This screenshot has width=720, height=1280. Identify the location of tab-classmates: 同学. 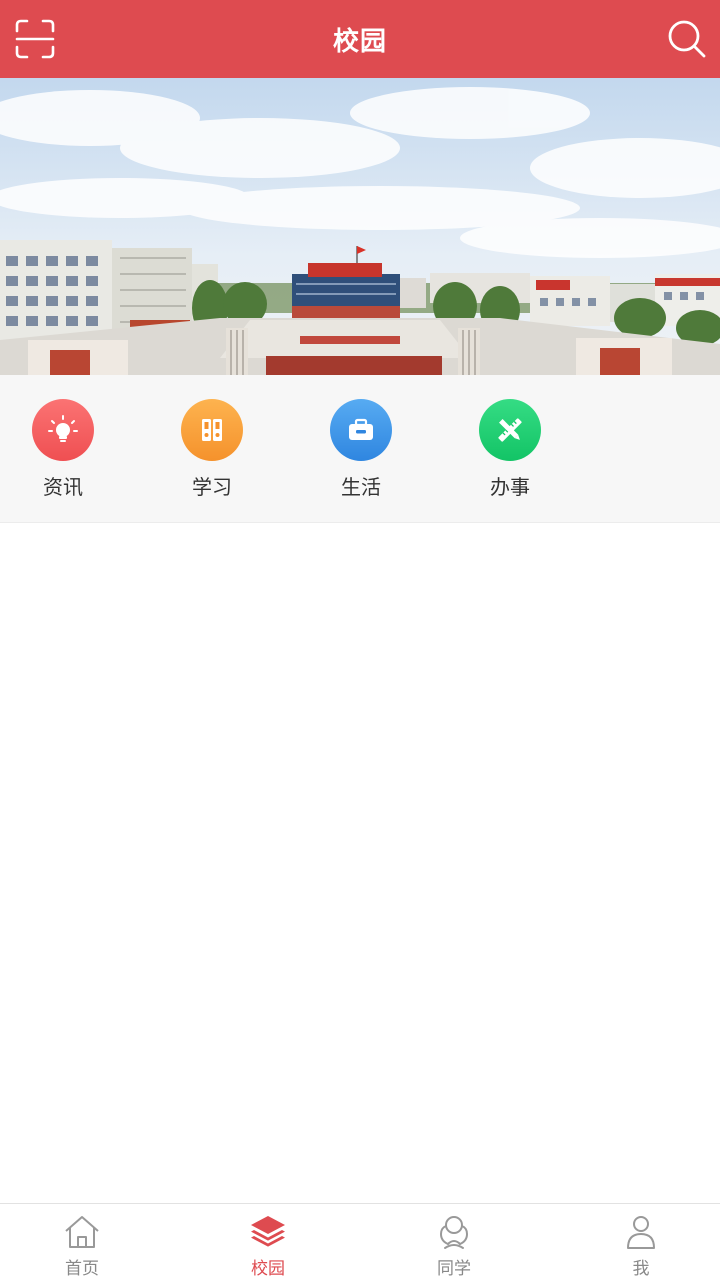
(454, 1246).